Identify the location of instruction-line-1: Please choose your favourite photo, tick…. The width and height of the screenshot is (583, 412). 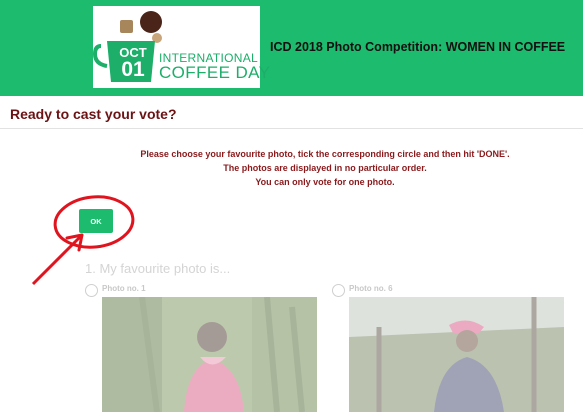
(325, 154).